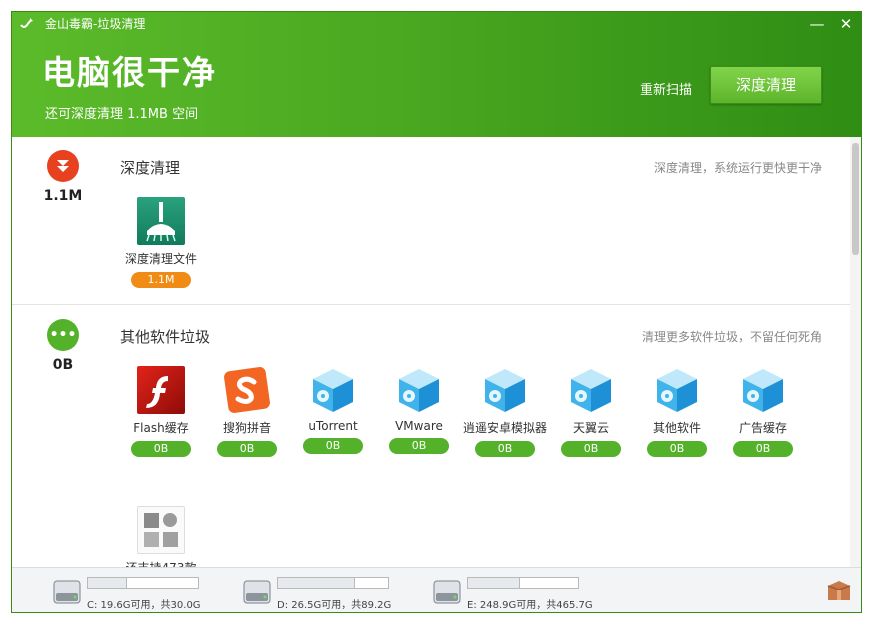 Image resolution: width=873 pixels, height=625 pixels. I want to click on item-label: VMware, so click(419, 426).